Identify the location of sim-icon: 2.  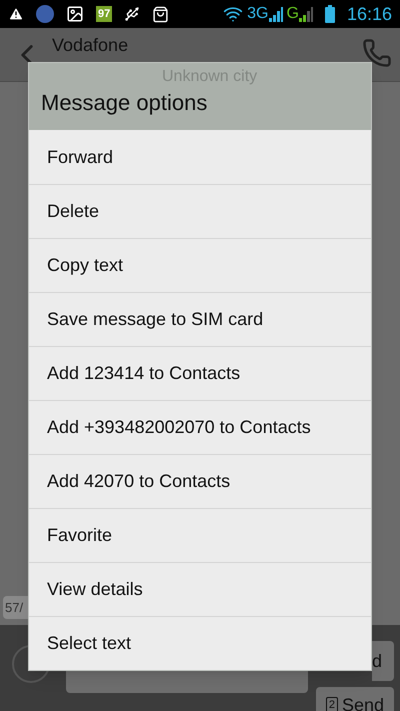
(332, 704).